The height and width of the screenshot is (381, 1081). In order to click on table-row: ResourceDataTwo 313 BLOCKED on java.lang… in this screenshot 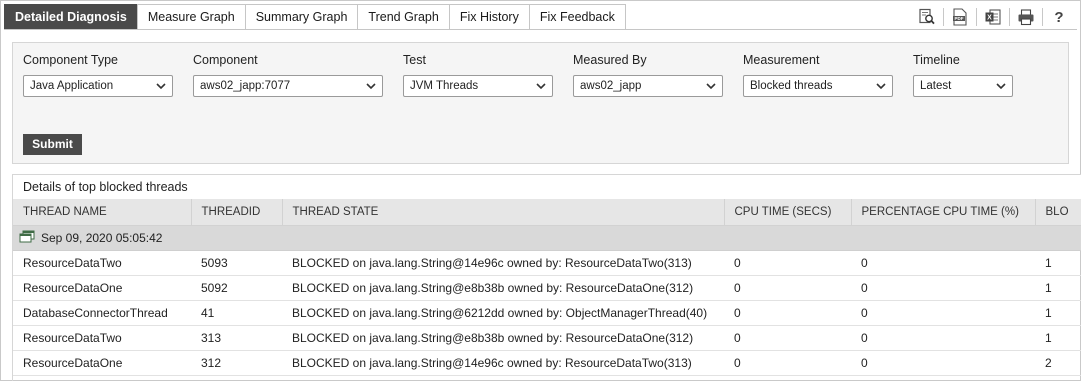, I will do `click(547, 338)`.